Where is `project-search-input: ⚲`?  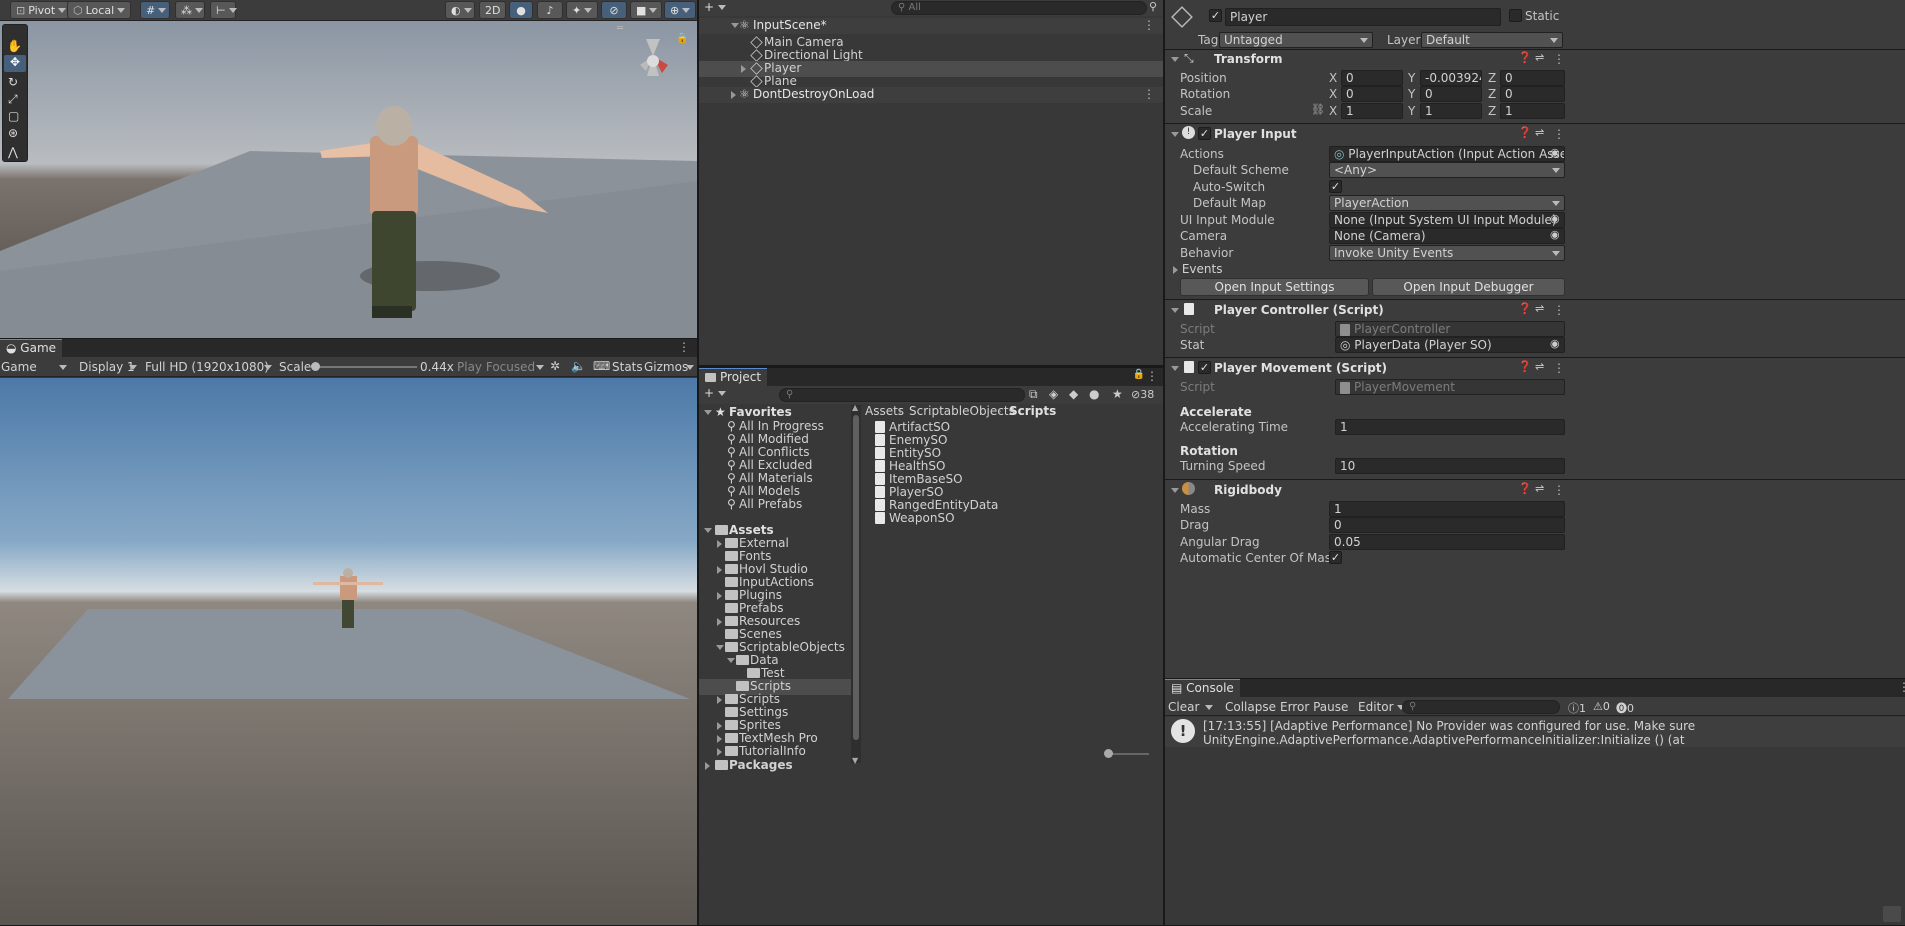 project-search-input: ⚲ is located at coordinates (902, 395).